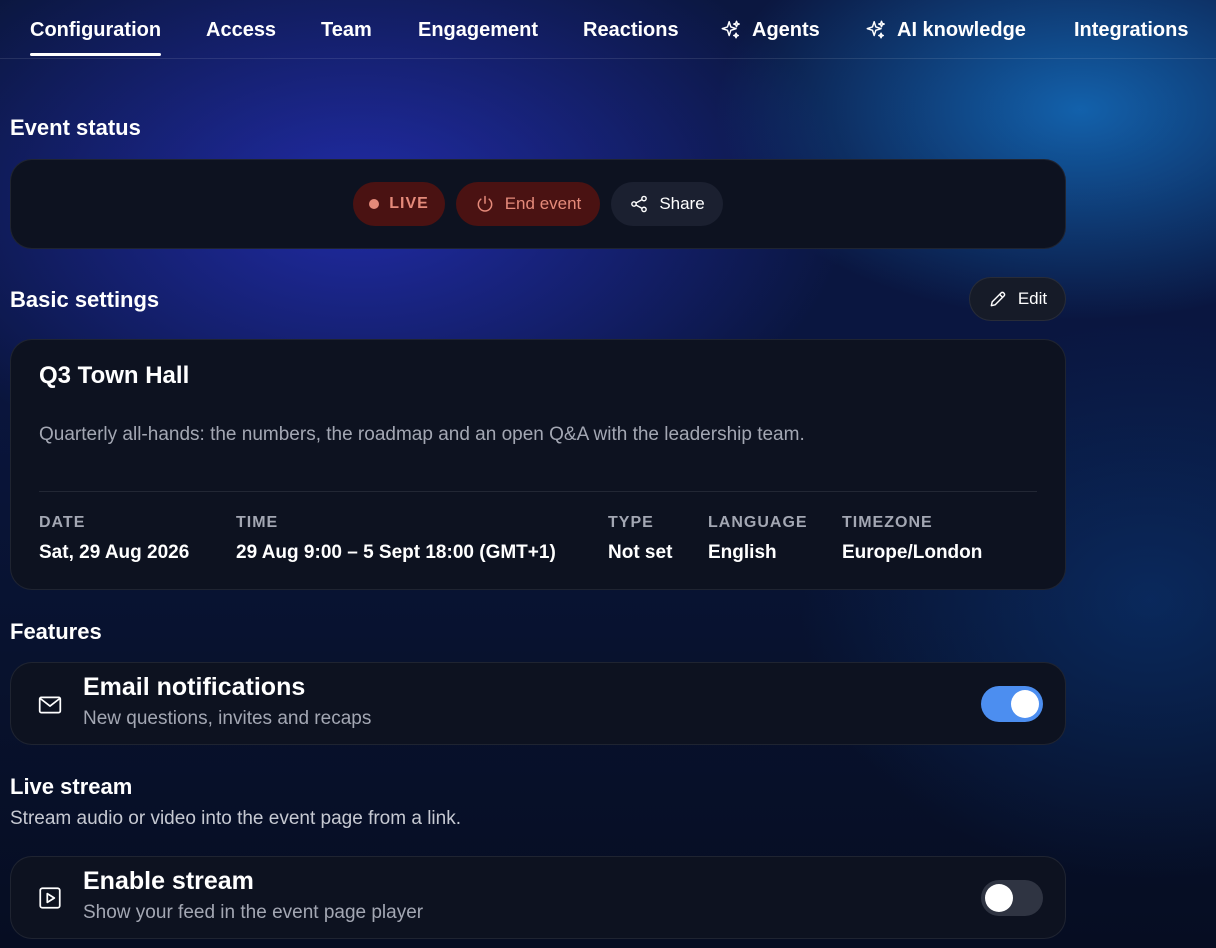  I want to click on meta-key: TIME, so click(257, 522).